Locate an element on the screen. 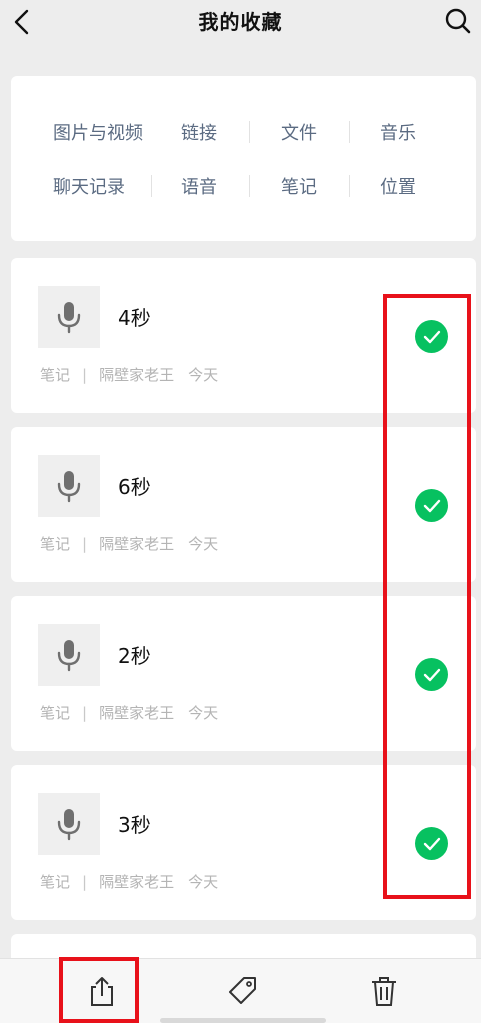  voice-duration: 4秒 is located at coordinates (134, 318).